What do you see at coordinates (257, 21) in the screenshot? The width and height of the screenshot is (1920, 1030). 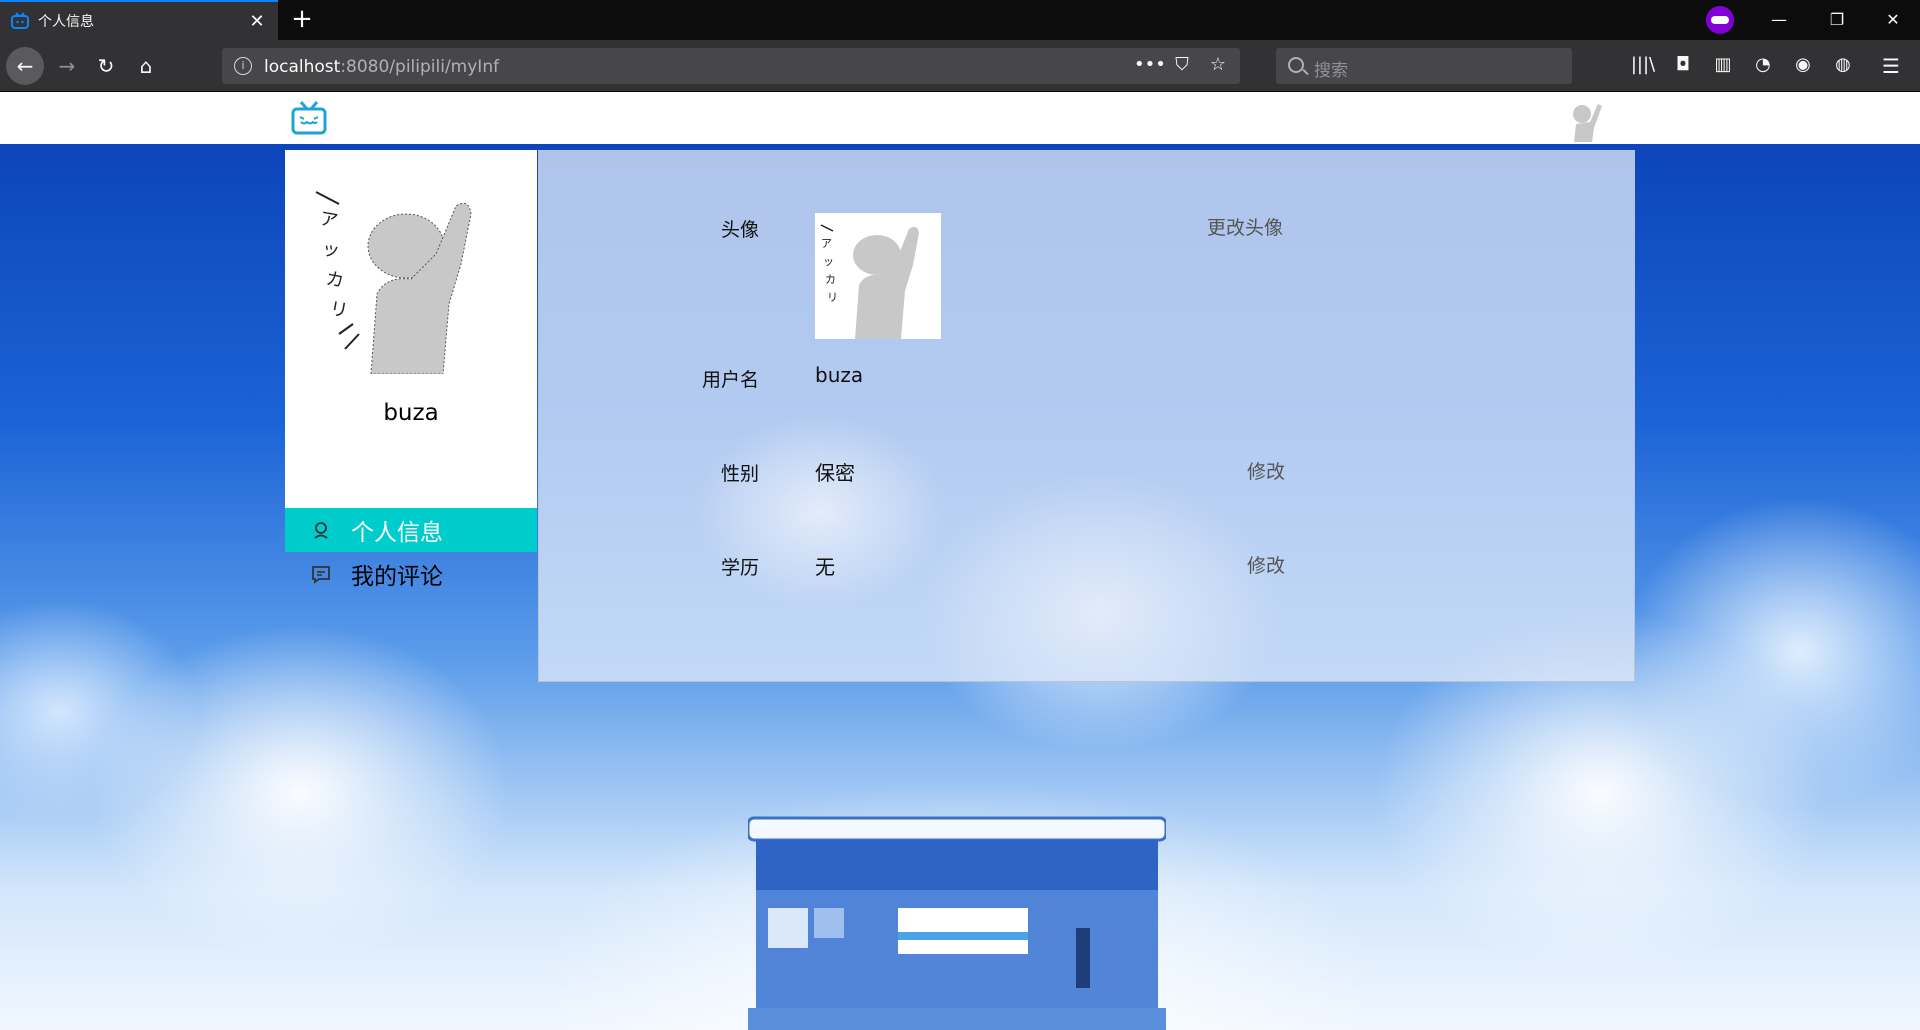 I see `tab-close-icon: ✕` at bounding box center [257, 21].